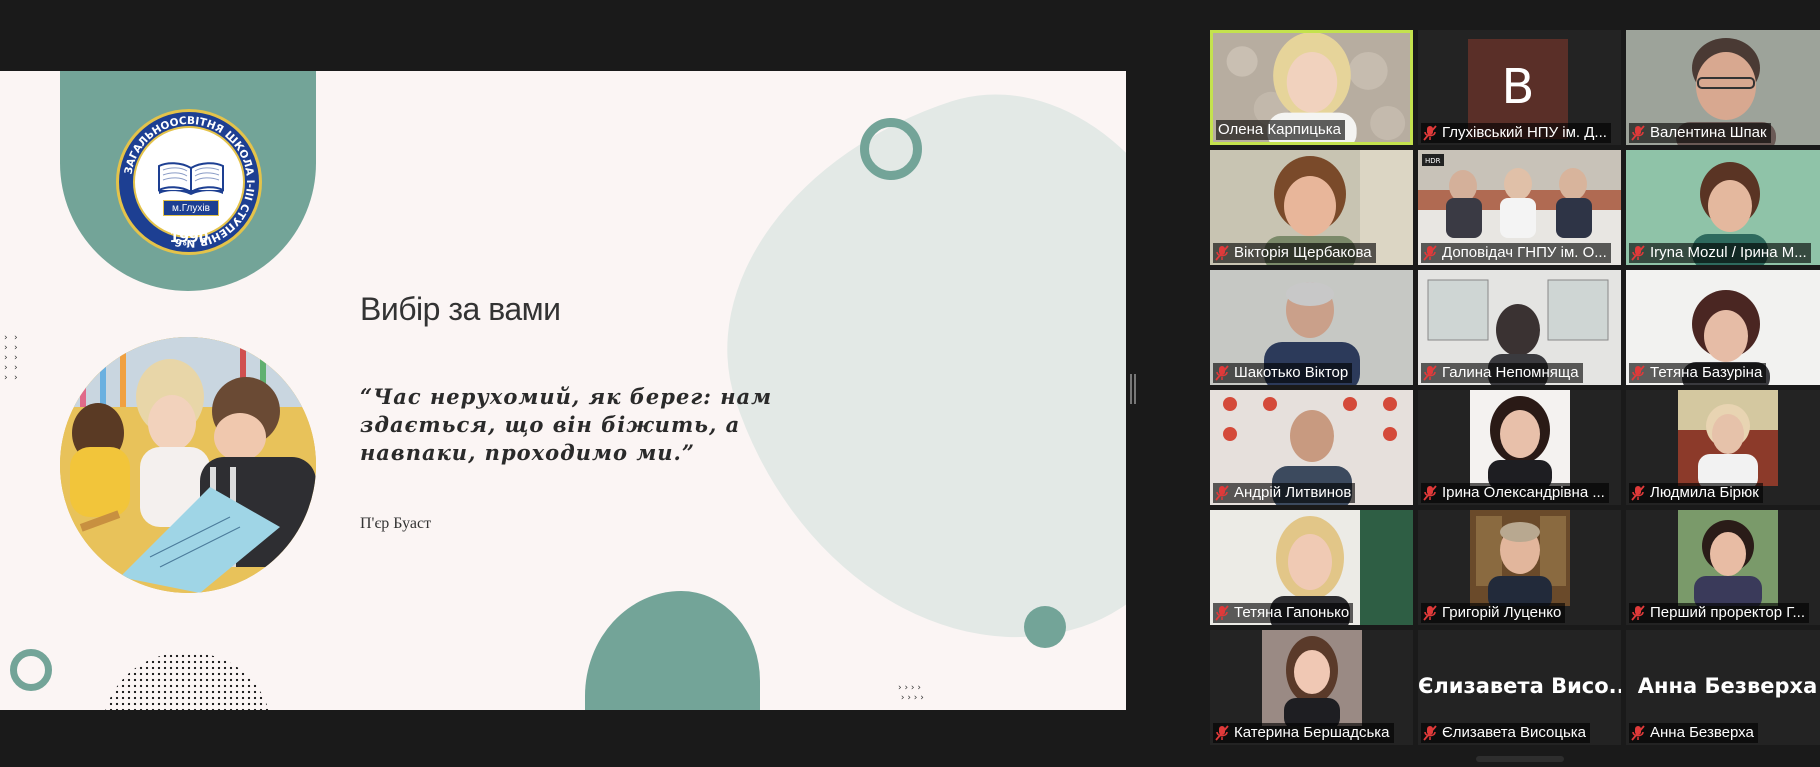 The height and width of the screenshot is (767, 1820). What do you see at coordinates (911, 693) in the screenshot?
I see `decorative-chevrons: › › › › › › › ›` at bounding box center [911, 693].